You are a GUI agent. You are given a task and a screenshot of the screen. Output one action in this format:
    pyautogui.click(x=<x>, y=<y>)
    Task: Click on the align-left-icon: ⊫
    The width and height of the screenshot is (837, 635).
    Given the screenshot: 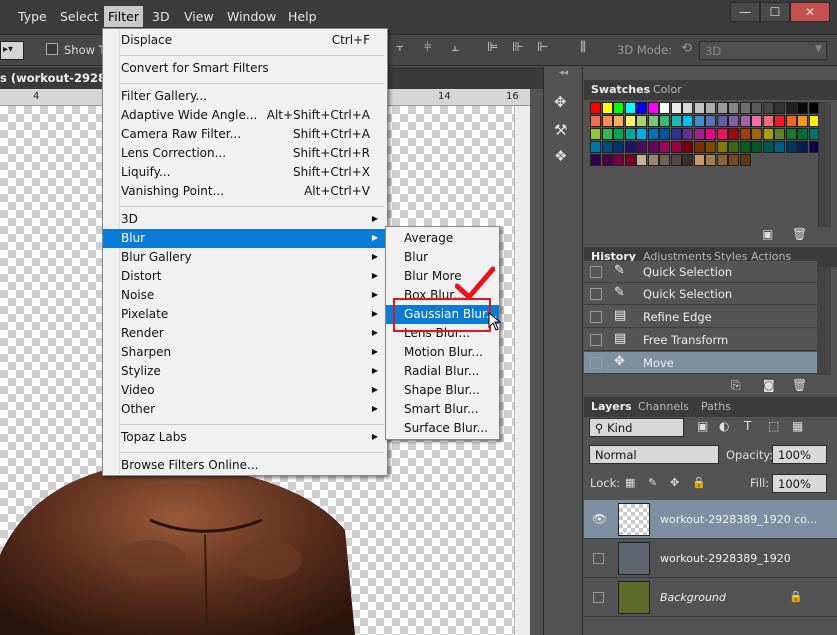 What is the action you would take?
    pyautogui.click(x=492, y=47)
    